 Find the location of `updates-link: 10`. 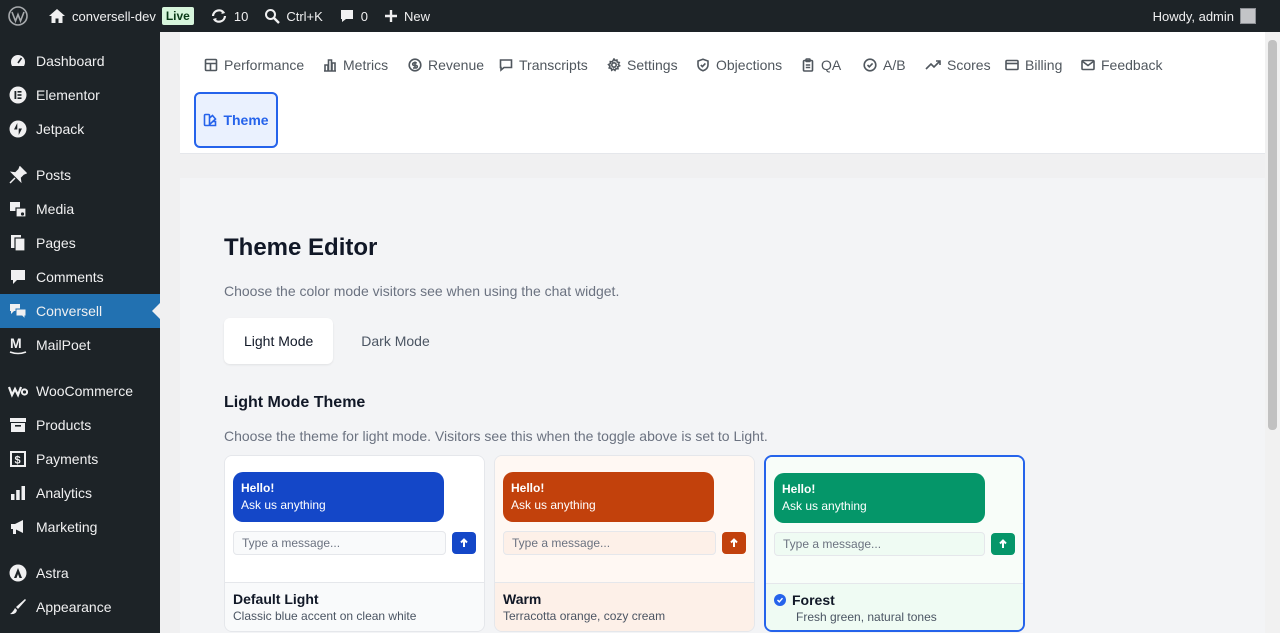

updates-link: 10 is located at coordinates (229, 16).